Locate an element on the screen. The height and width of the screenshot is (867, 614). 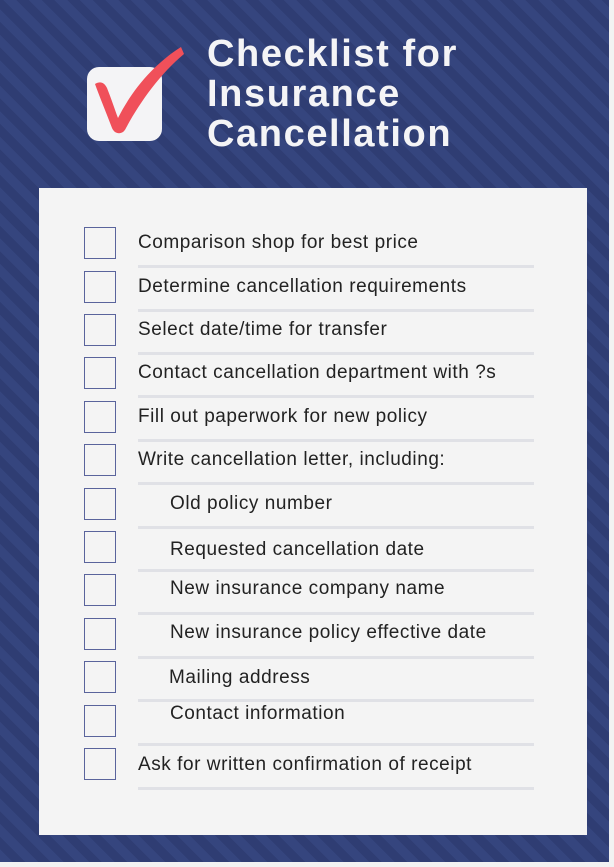
title-line-1: Checklist for is located at coordinates (332, 54).